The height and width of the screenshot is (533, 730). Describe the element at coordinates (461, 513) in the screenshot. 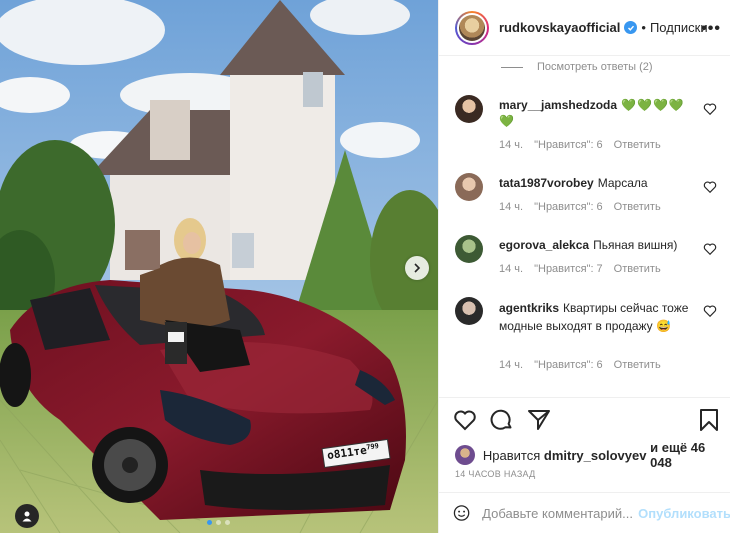

I see `emoji-icon` at that location.